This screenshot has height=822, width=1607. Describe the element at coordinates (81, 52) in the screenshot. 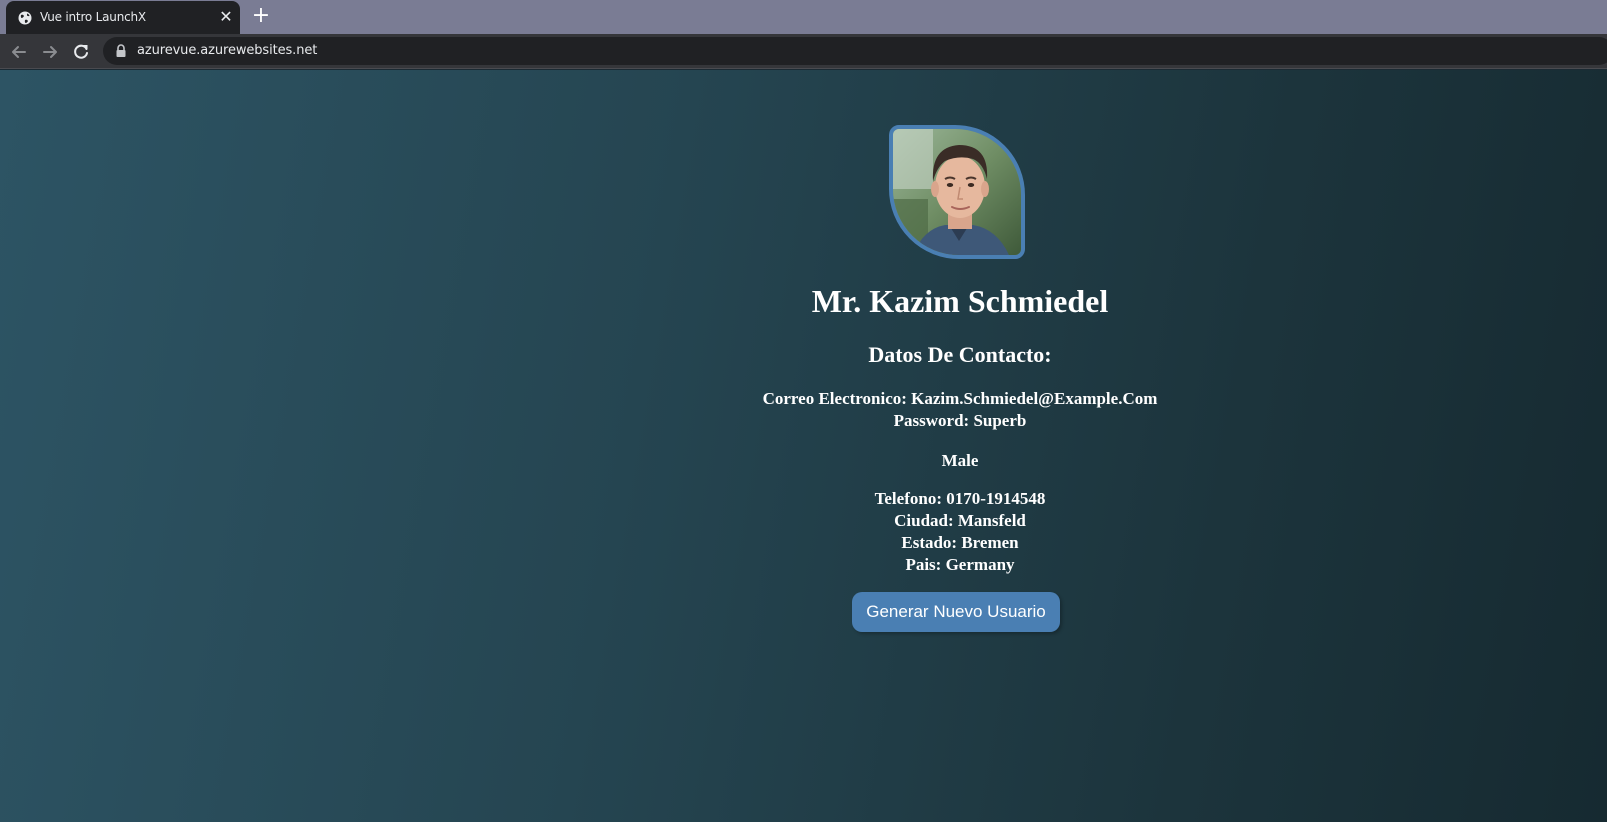

I see `reload-icon` at that location.